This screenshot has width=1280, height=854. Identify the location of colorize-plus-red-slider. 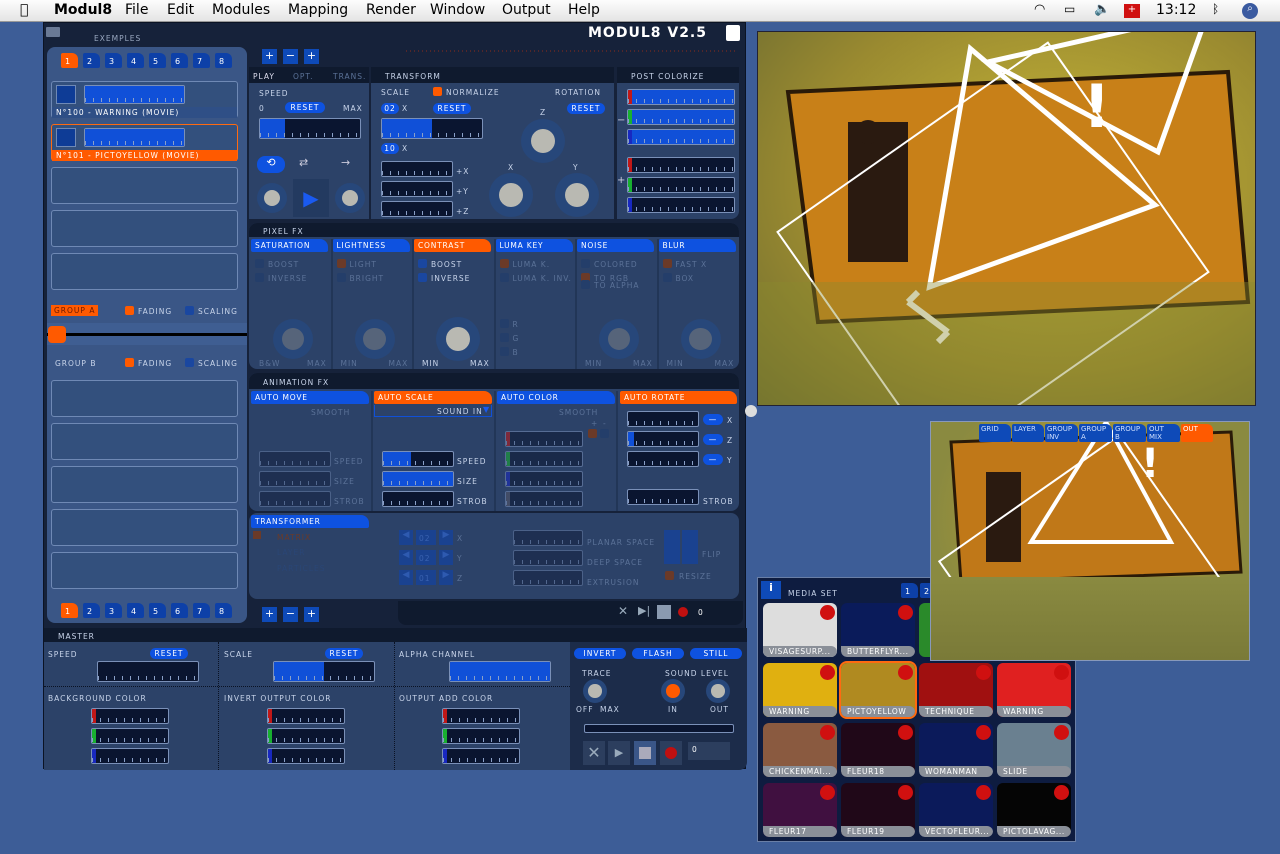
(681, 165).